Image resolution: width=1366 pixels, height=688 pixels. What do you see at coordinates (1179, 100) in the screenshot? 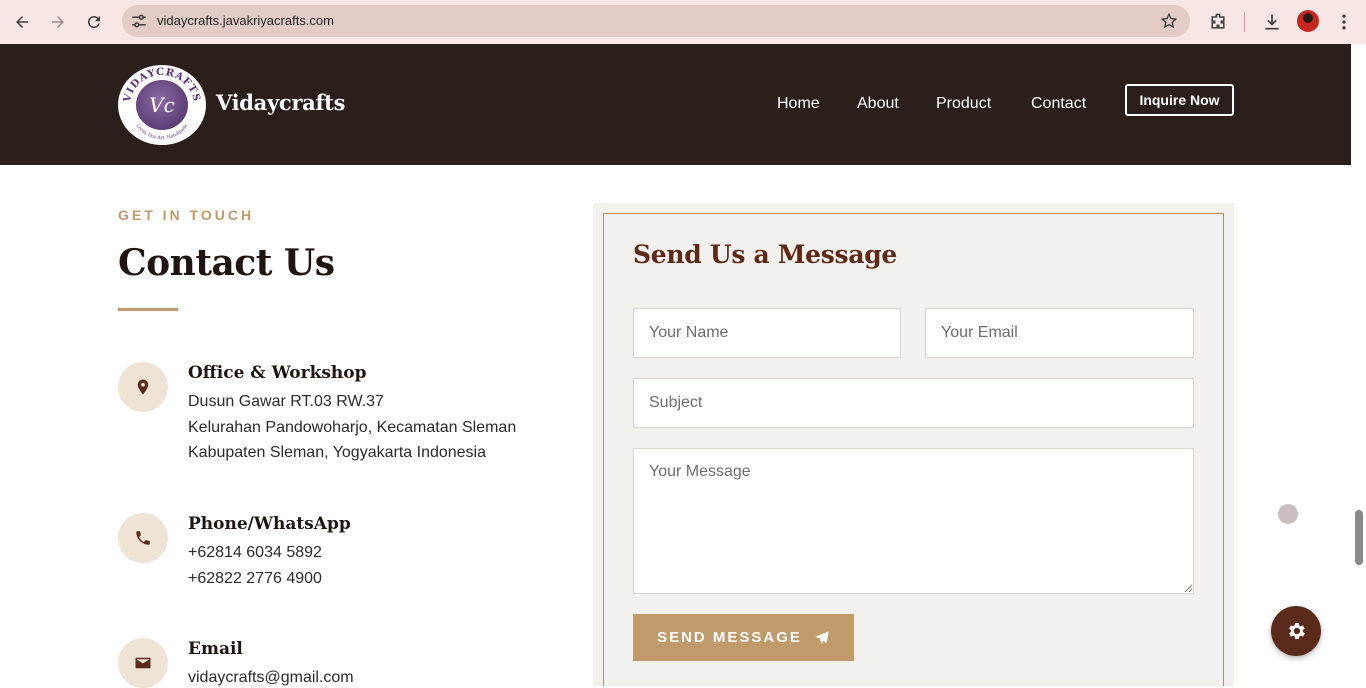
I see `inquire-now-button: Inquire Now` at bounding box center [1179, 100].